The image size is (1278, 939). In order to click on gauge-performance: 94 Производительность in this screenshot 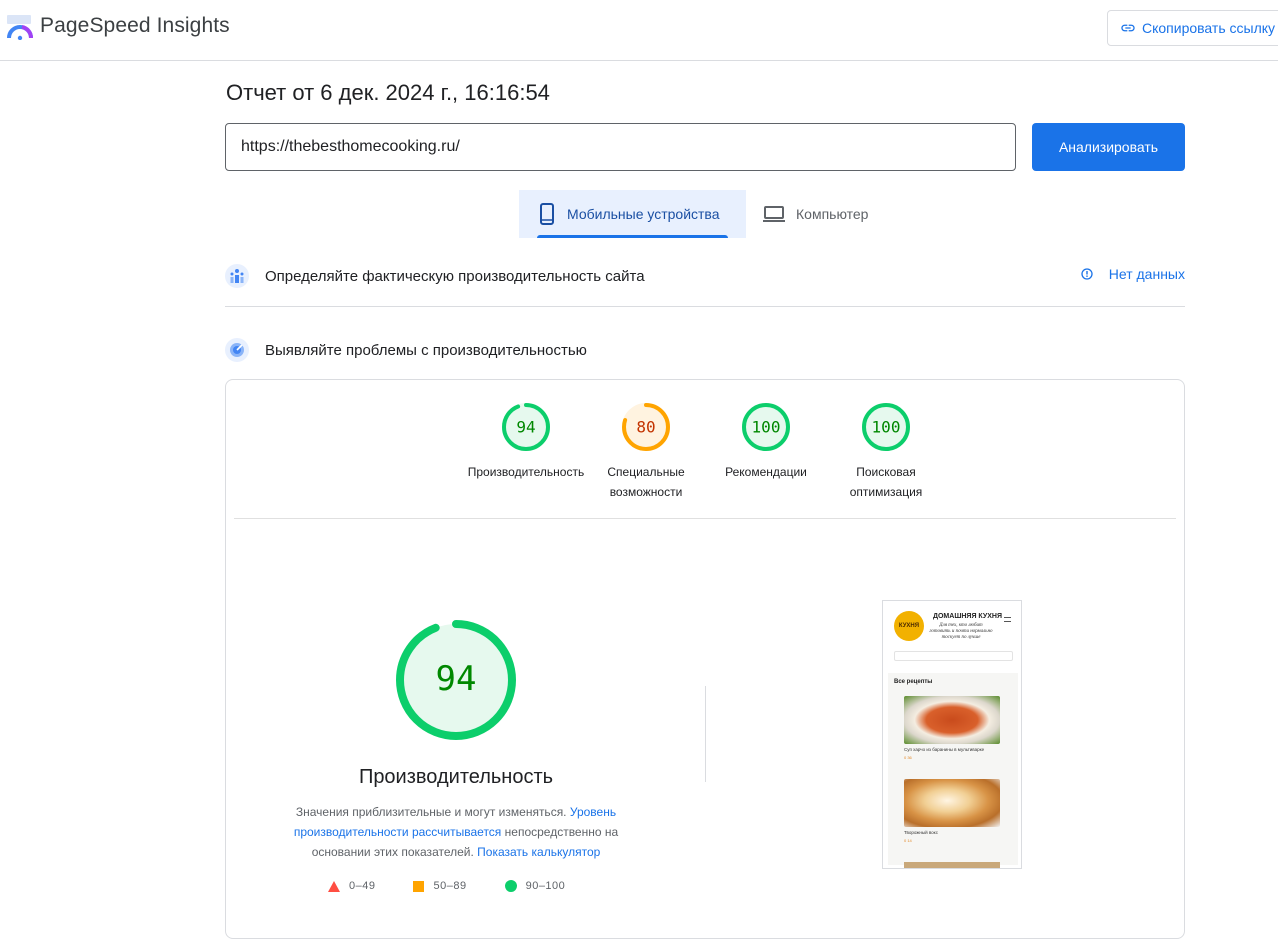, I will do `click(526, 442)`.